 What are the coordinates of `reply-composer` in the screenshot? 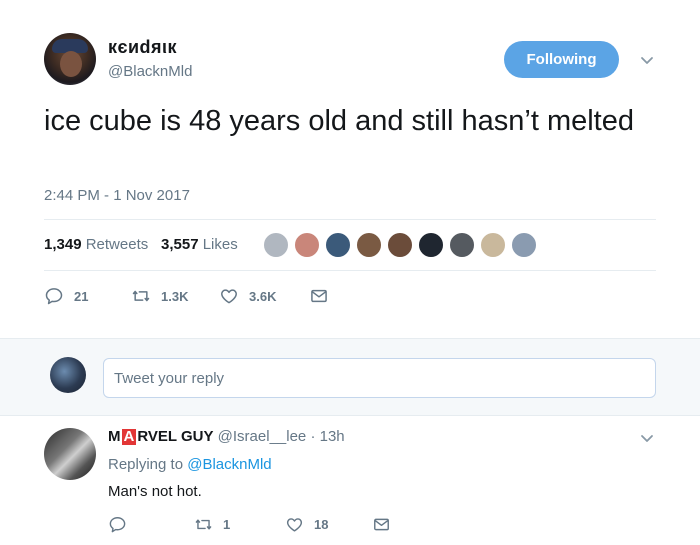 It's located at (350, 377).